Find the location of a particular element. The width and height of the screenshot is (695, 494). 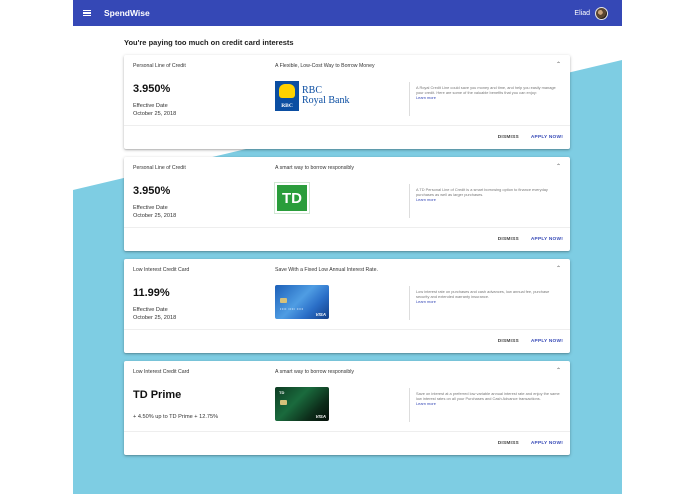

left-margin is located at coordinates (36, 247).